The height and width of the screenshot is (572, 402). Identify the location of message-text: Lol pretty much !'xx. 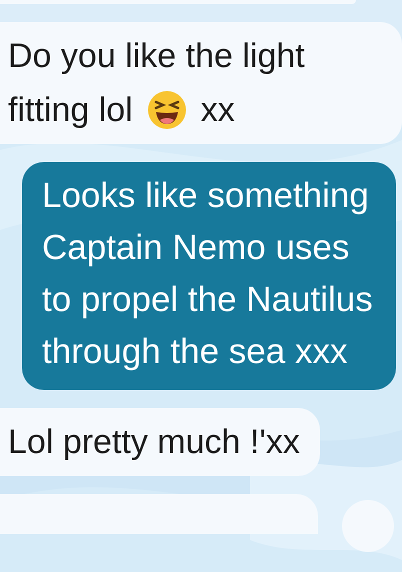
(154, 442).